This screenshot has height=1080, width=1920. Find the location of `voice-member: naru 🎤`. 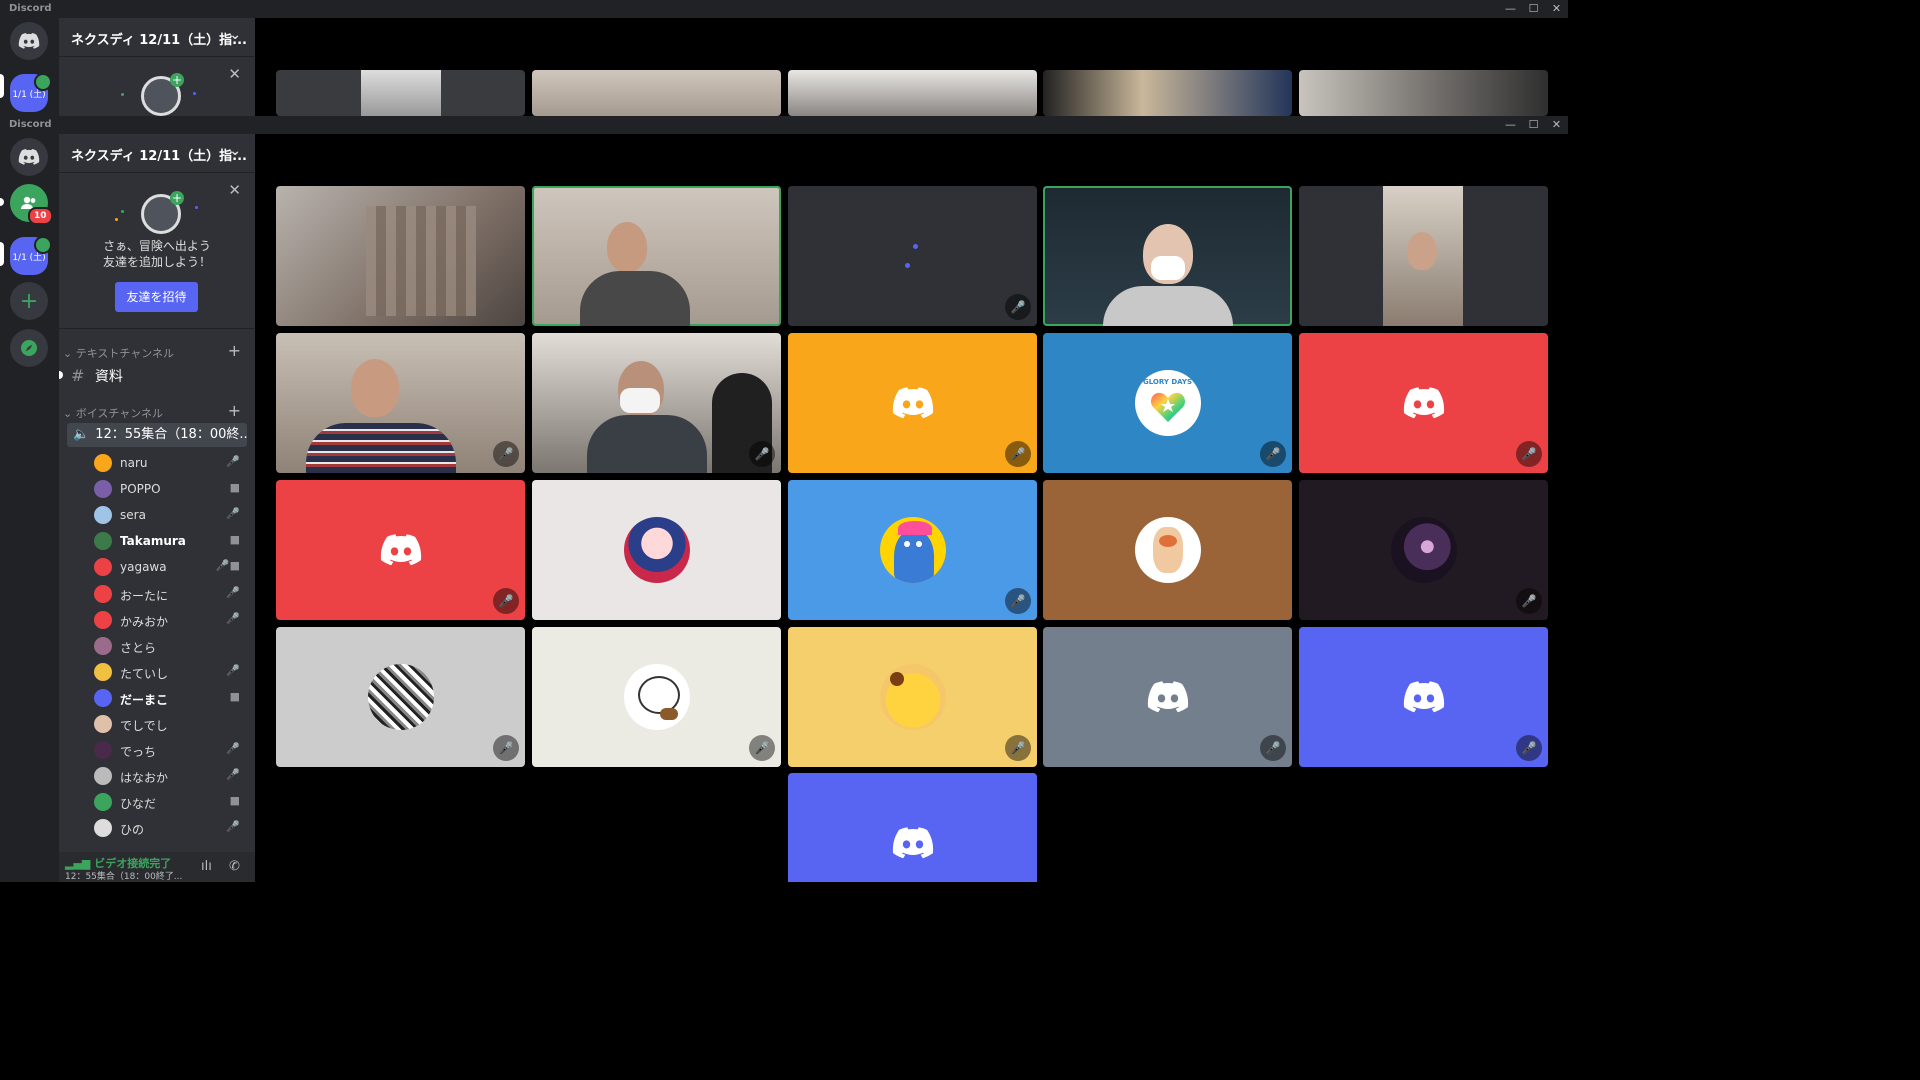

voice-member: naru 🎤 is located at coordinates (170, 463).